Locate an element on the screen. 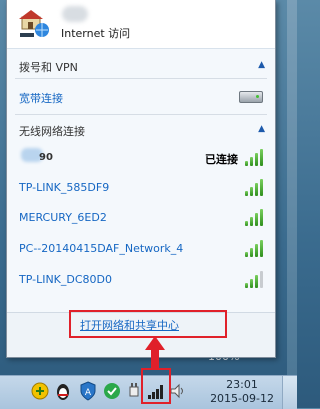  taskbar-clock: 23:01 2015-09-12 is located at coordinates (242, 392).